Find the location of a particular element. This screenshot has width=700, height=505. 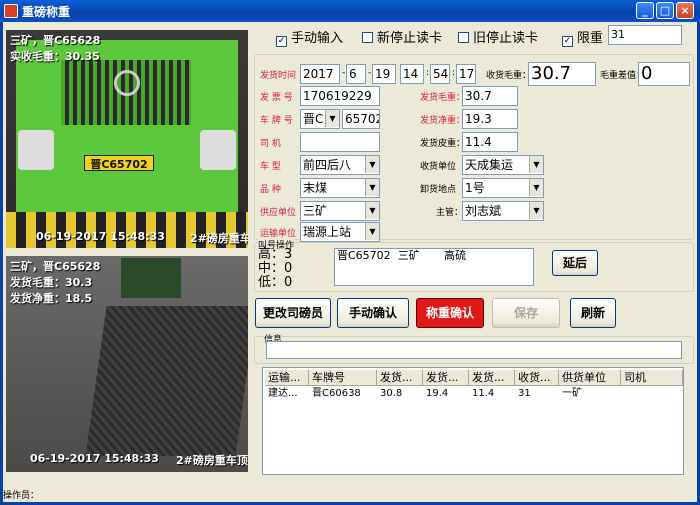

cam2-overlay-net: 发货净重：18.5 is located at coordinates (51, 298).